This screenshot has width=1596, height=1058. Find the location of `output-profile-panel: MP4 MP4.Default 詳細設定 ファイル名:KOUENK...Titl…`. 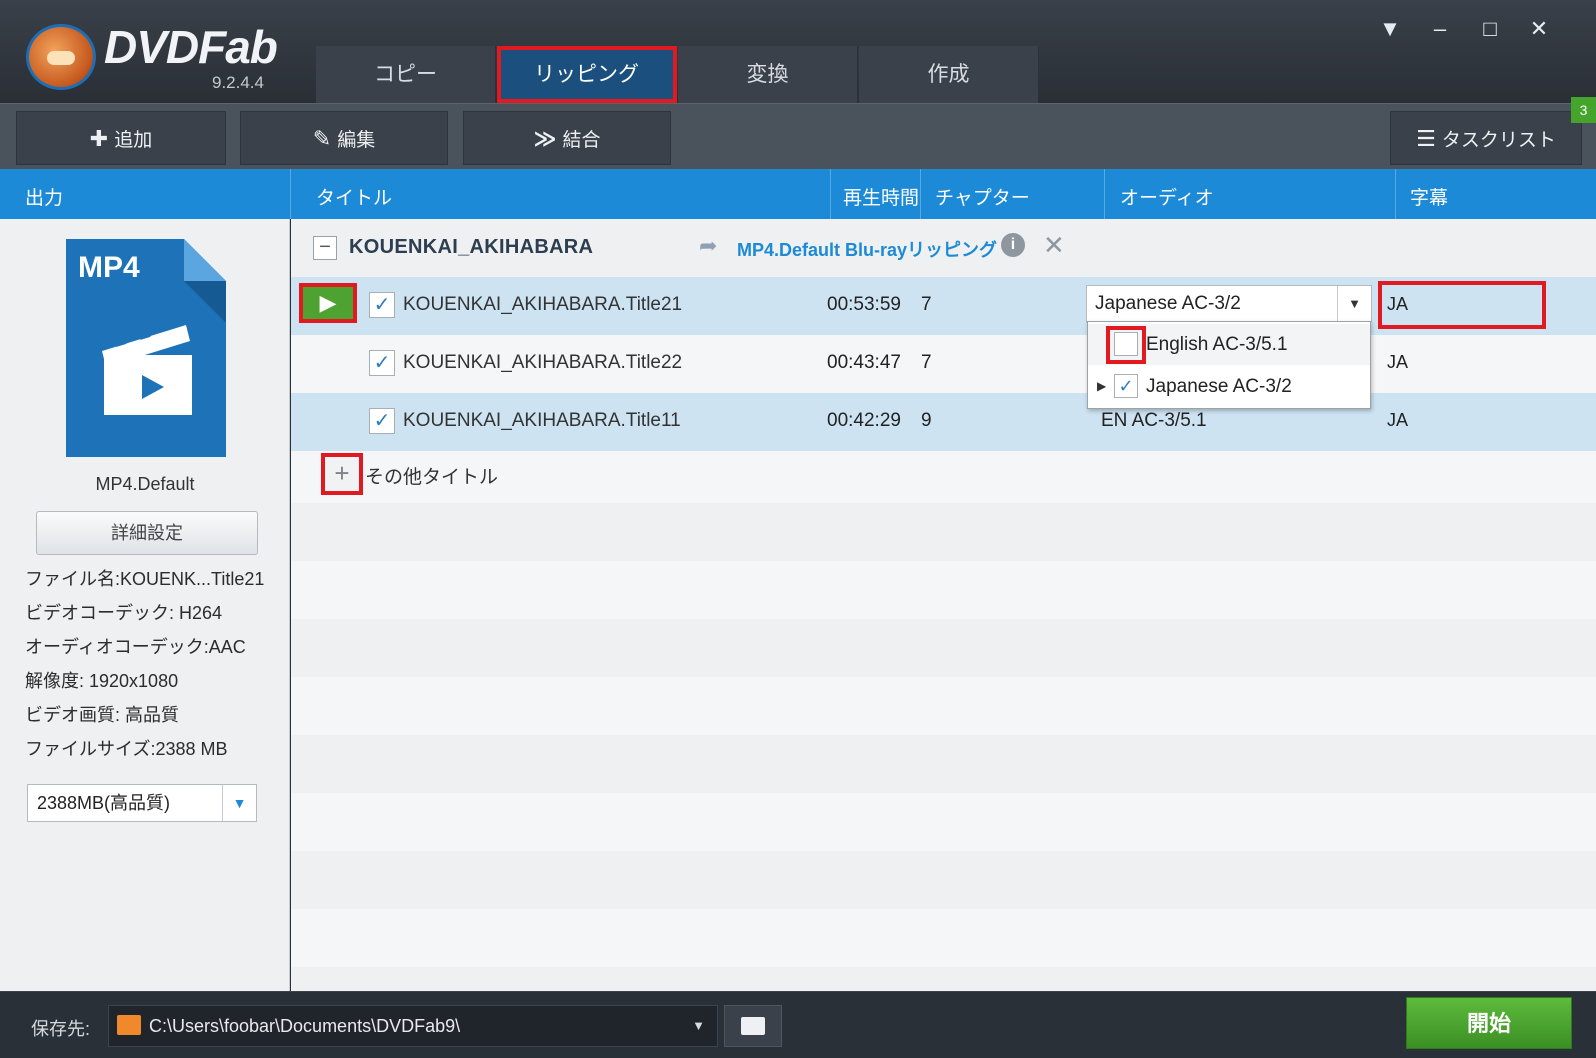

output-profile-panel: MP4 MP4.Default 詳細設定 ファイル名:KOUENK...Titl… is located at coordinates (145, 605).